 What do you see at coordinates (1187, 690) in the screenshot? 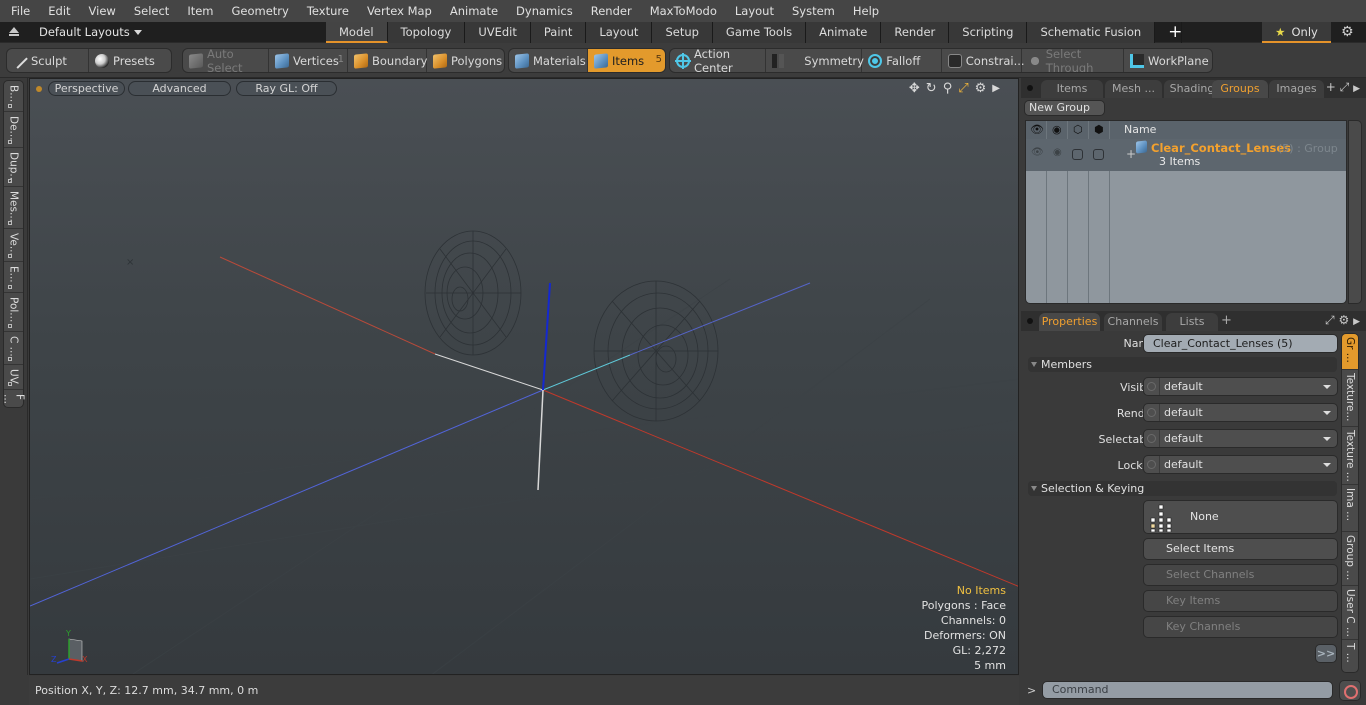
I see `command-input: Command` at bounding box center [1187, 690].